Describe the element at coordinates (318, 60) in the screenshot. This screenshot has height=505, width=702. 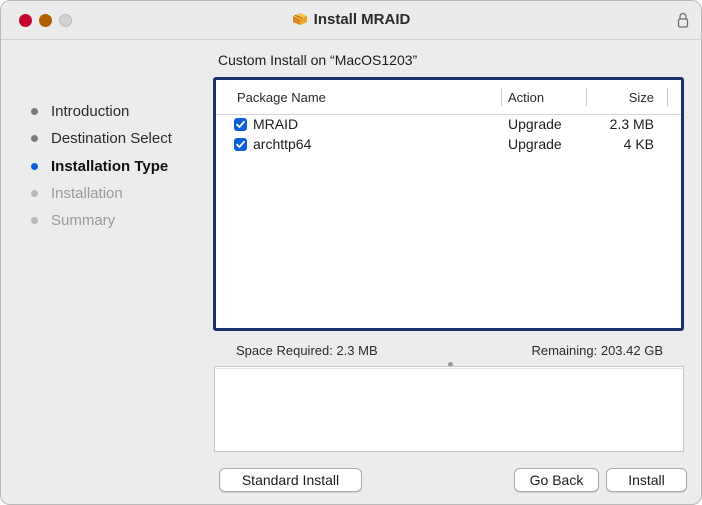
I see `page-heading: Custom Install on “MacOS1203”` at that location.